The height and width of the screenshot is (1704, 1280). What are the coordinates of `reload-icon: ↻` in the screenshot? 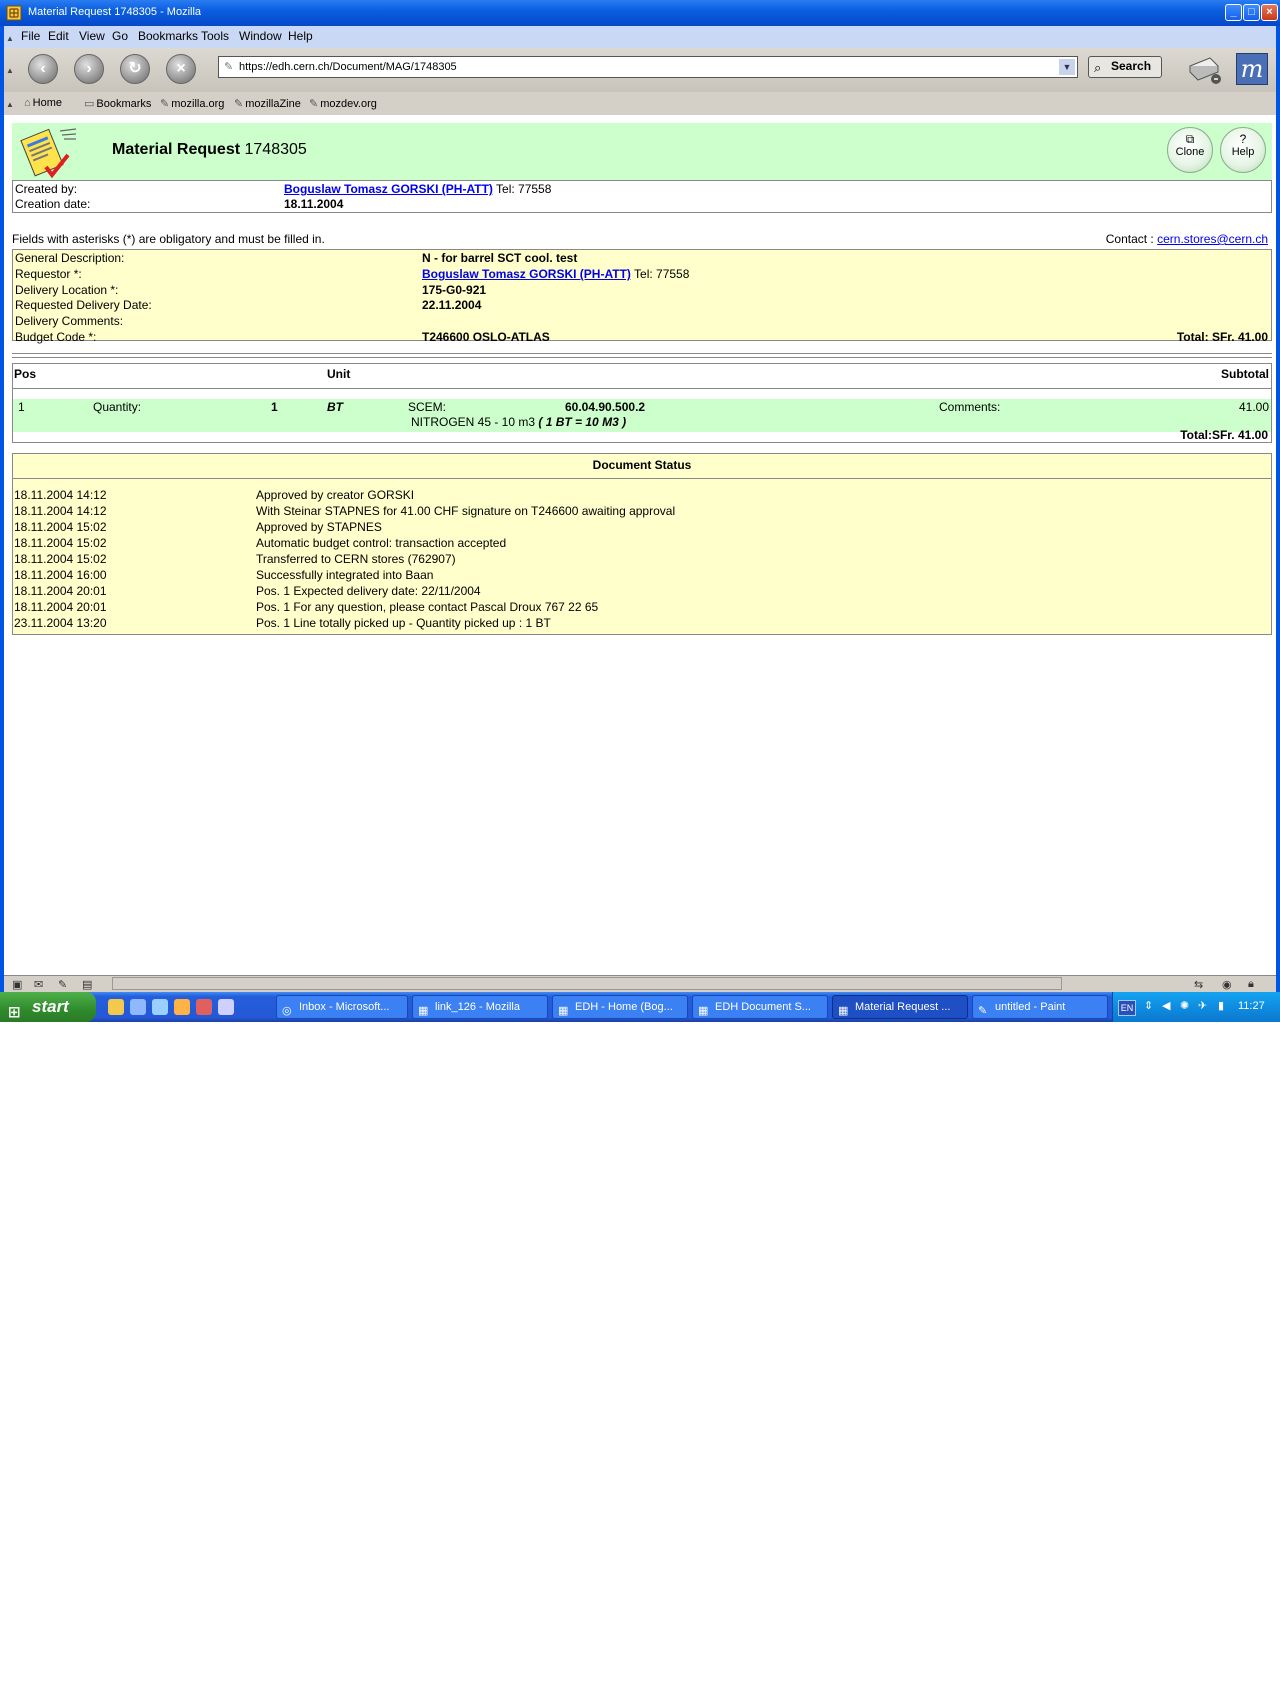 It's located at (135, 69).